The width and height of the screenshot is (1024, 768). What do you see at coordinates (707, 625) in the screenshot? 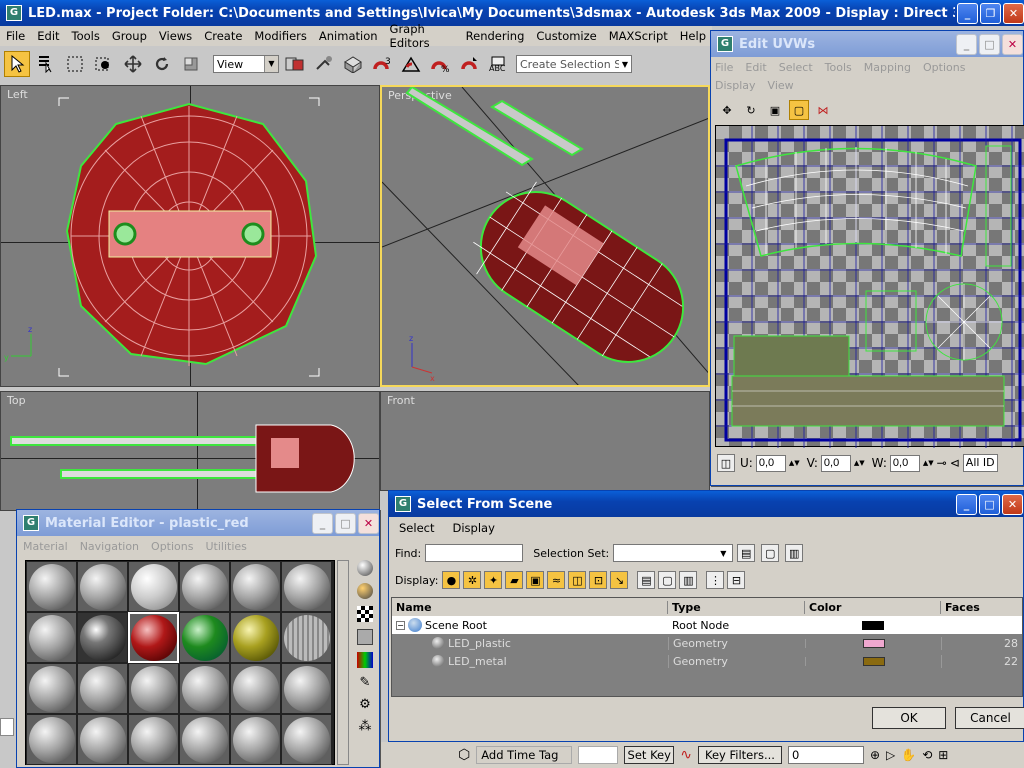
I see `table-row: − Scene Root Root Node` at bounding box center [707, 625].